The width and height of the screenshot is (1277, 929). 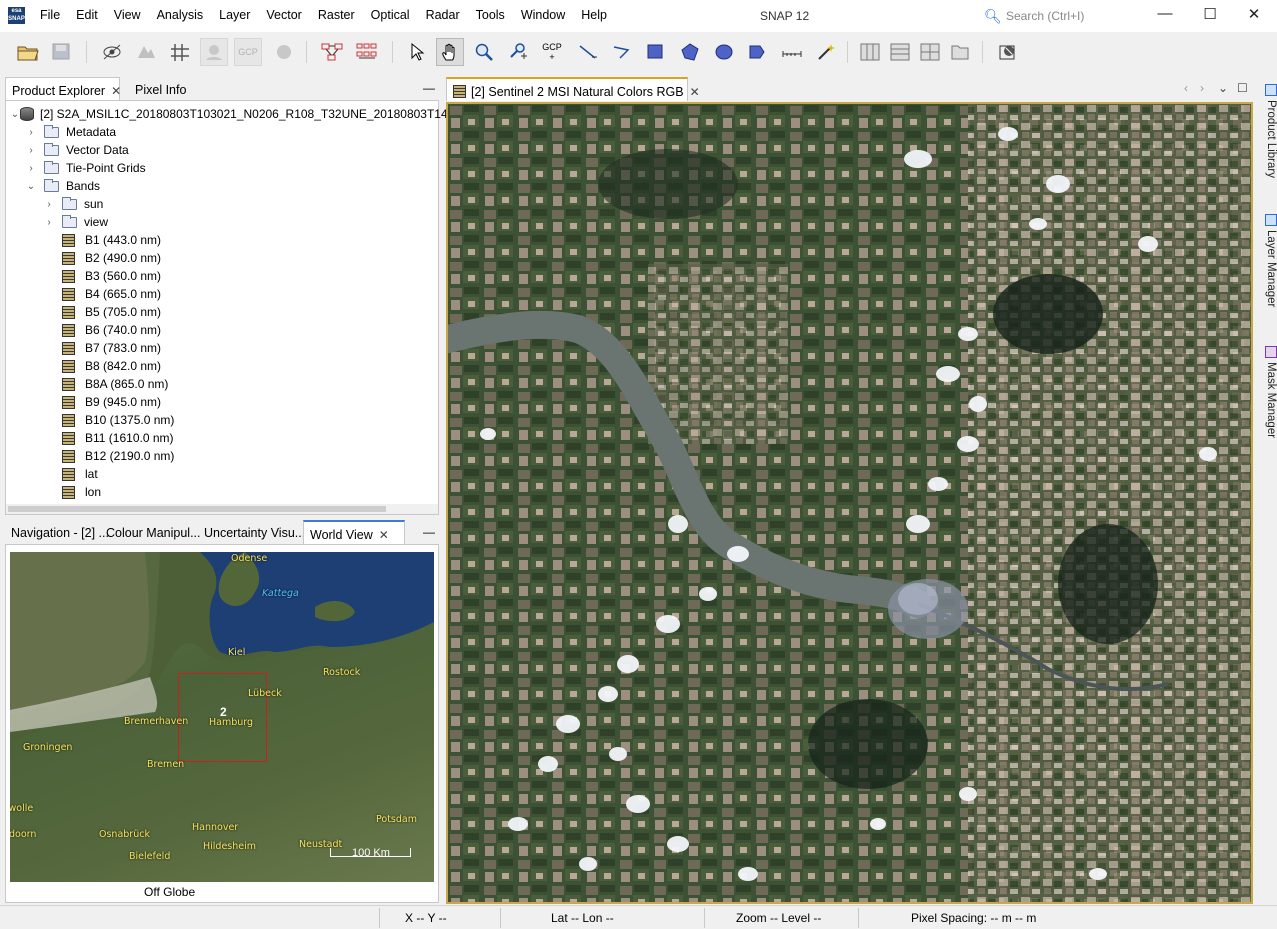 I want to click on tree-folder-sun: › sun, so click(x=73, y=204).